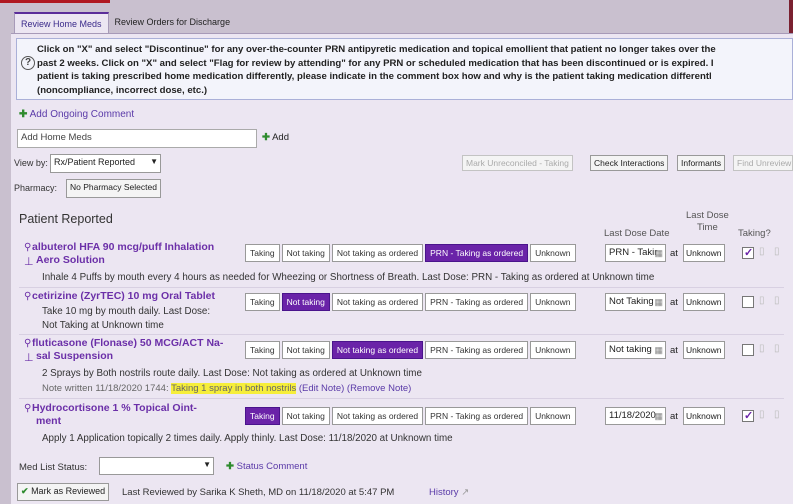 The height and width of the screenshot is (504, 793). Describe the element at coordinates (127, 343) in the screenshot. I see `med-name: fluticasone (Flonase) 50 MCG/ACT Na-` at that location.